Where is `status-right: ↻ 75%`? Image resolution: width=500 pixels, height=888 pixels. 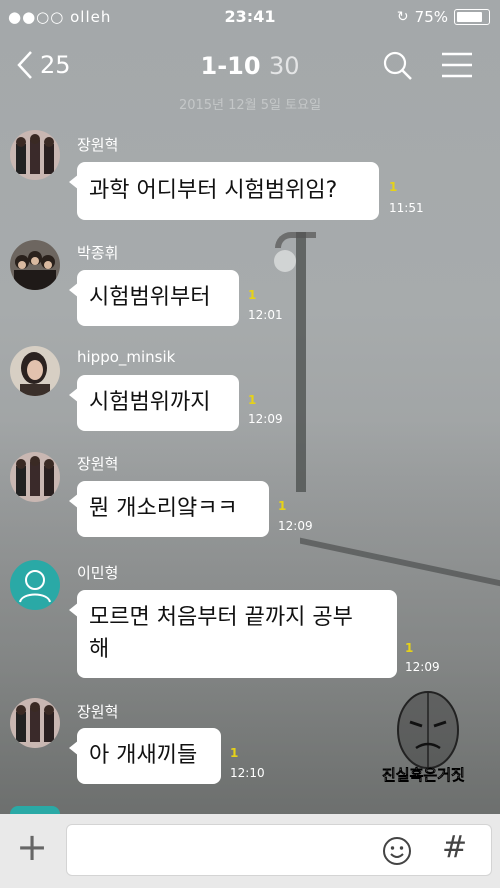 status-right: ↻ 75% is located at coordinates (443, 17).